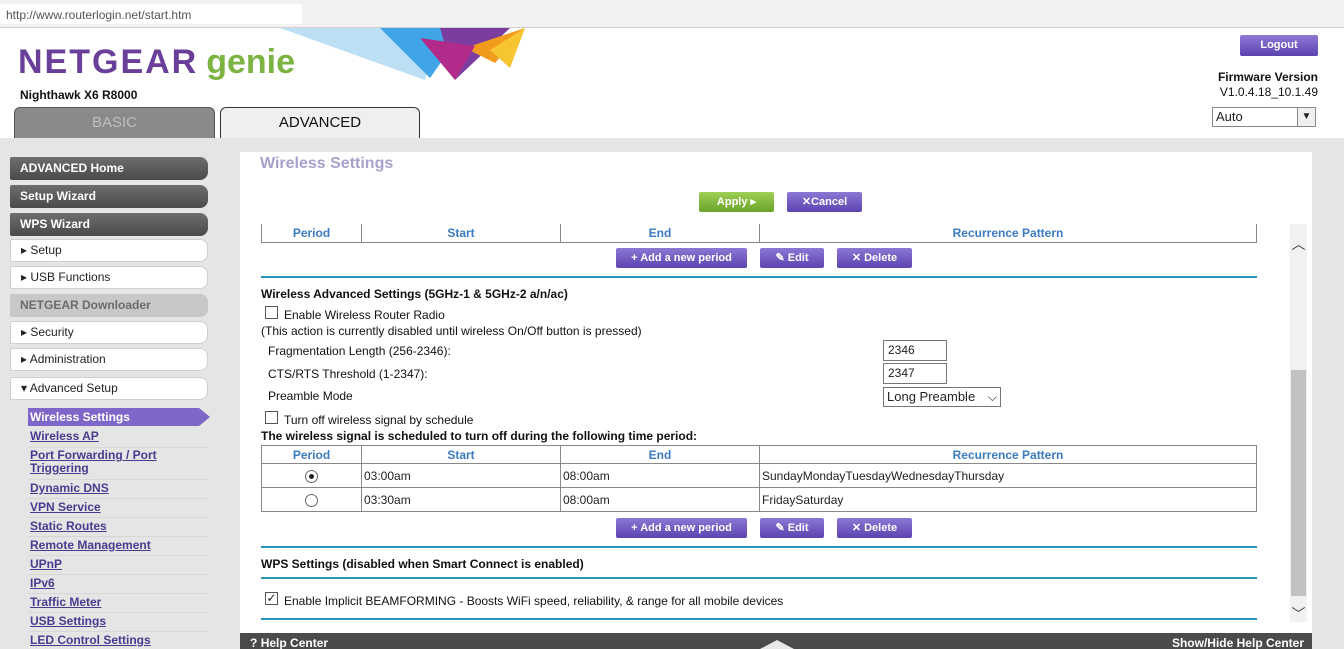  Describe the element at coordinates (379, 420) in the screenshot. I see `schedule-label: Turn off wireless signal by schedule` at that location.